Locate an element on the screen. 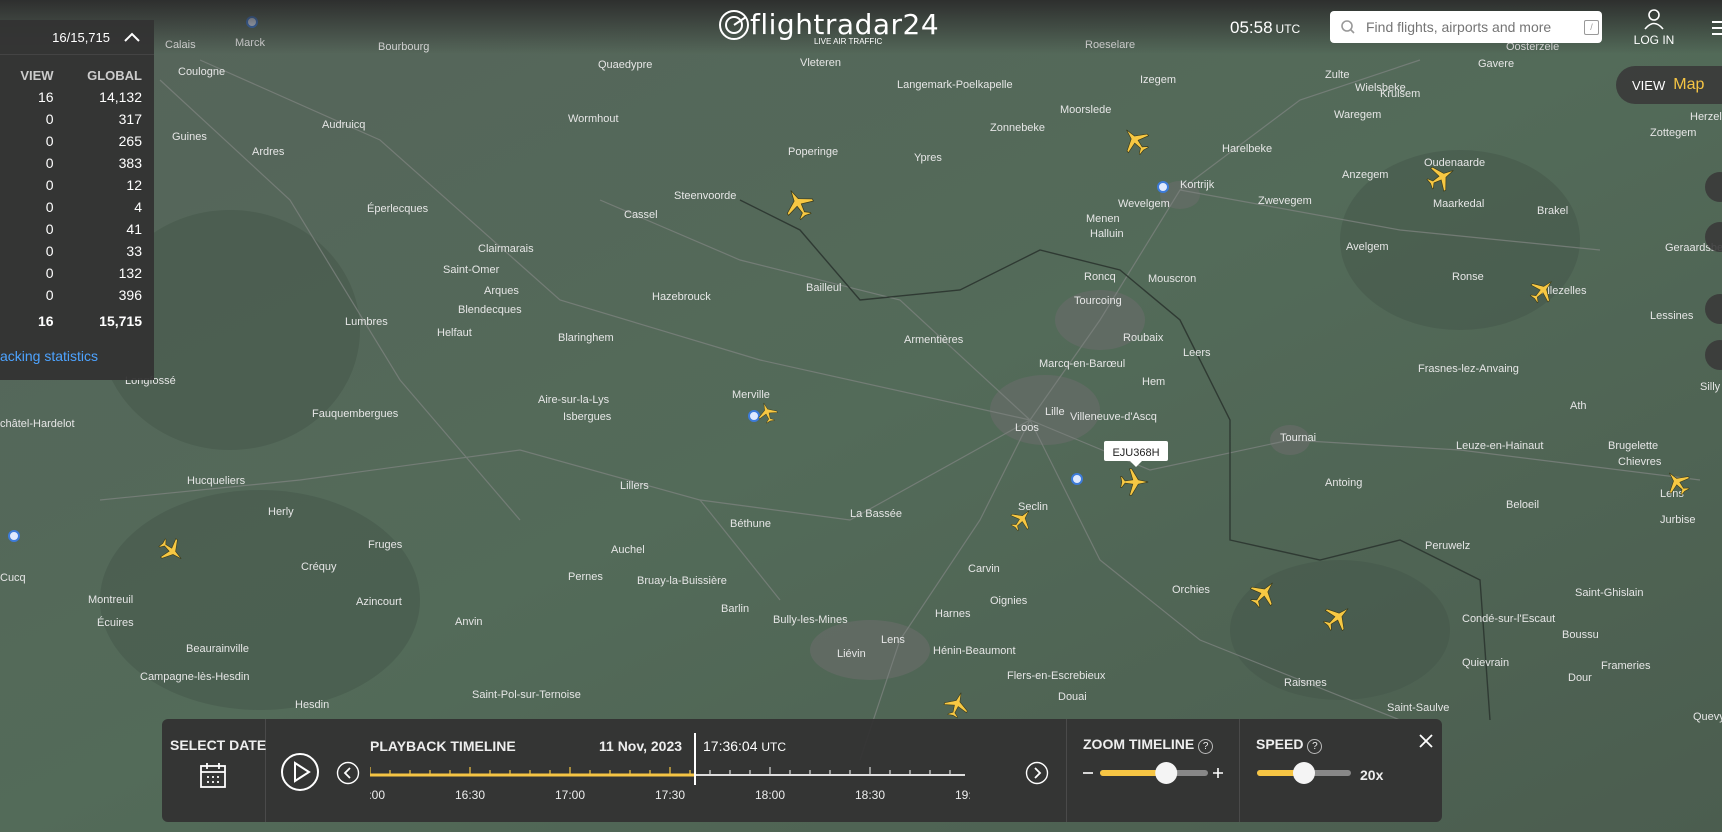 Image resolution: width=1722 pixels, height=832 pixels. stats-row: 0 132 is located at coordinates (71, 273).